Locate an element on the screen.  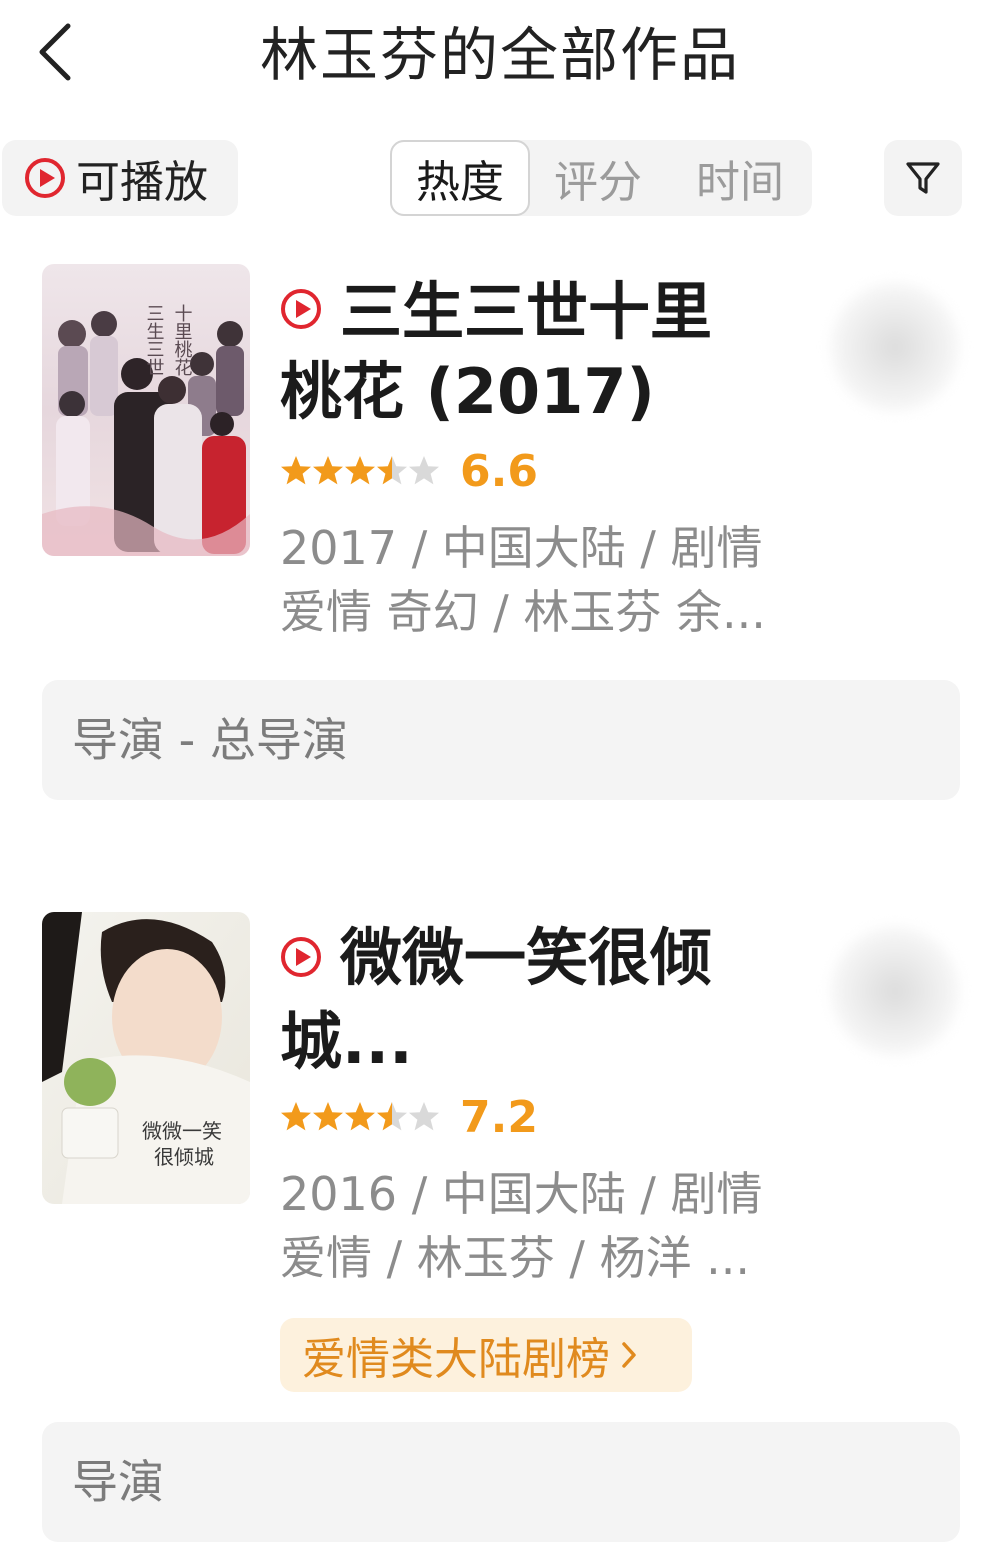
poster-image: 微微一笑 很倾城 is located at coordinates (146, 1058).